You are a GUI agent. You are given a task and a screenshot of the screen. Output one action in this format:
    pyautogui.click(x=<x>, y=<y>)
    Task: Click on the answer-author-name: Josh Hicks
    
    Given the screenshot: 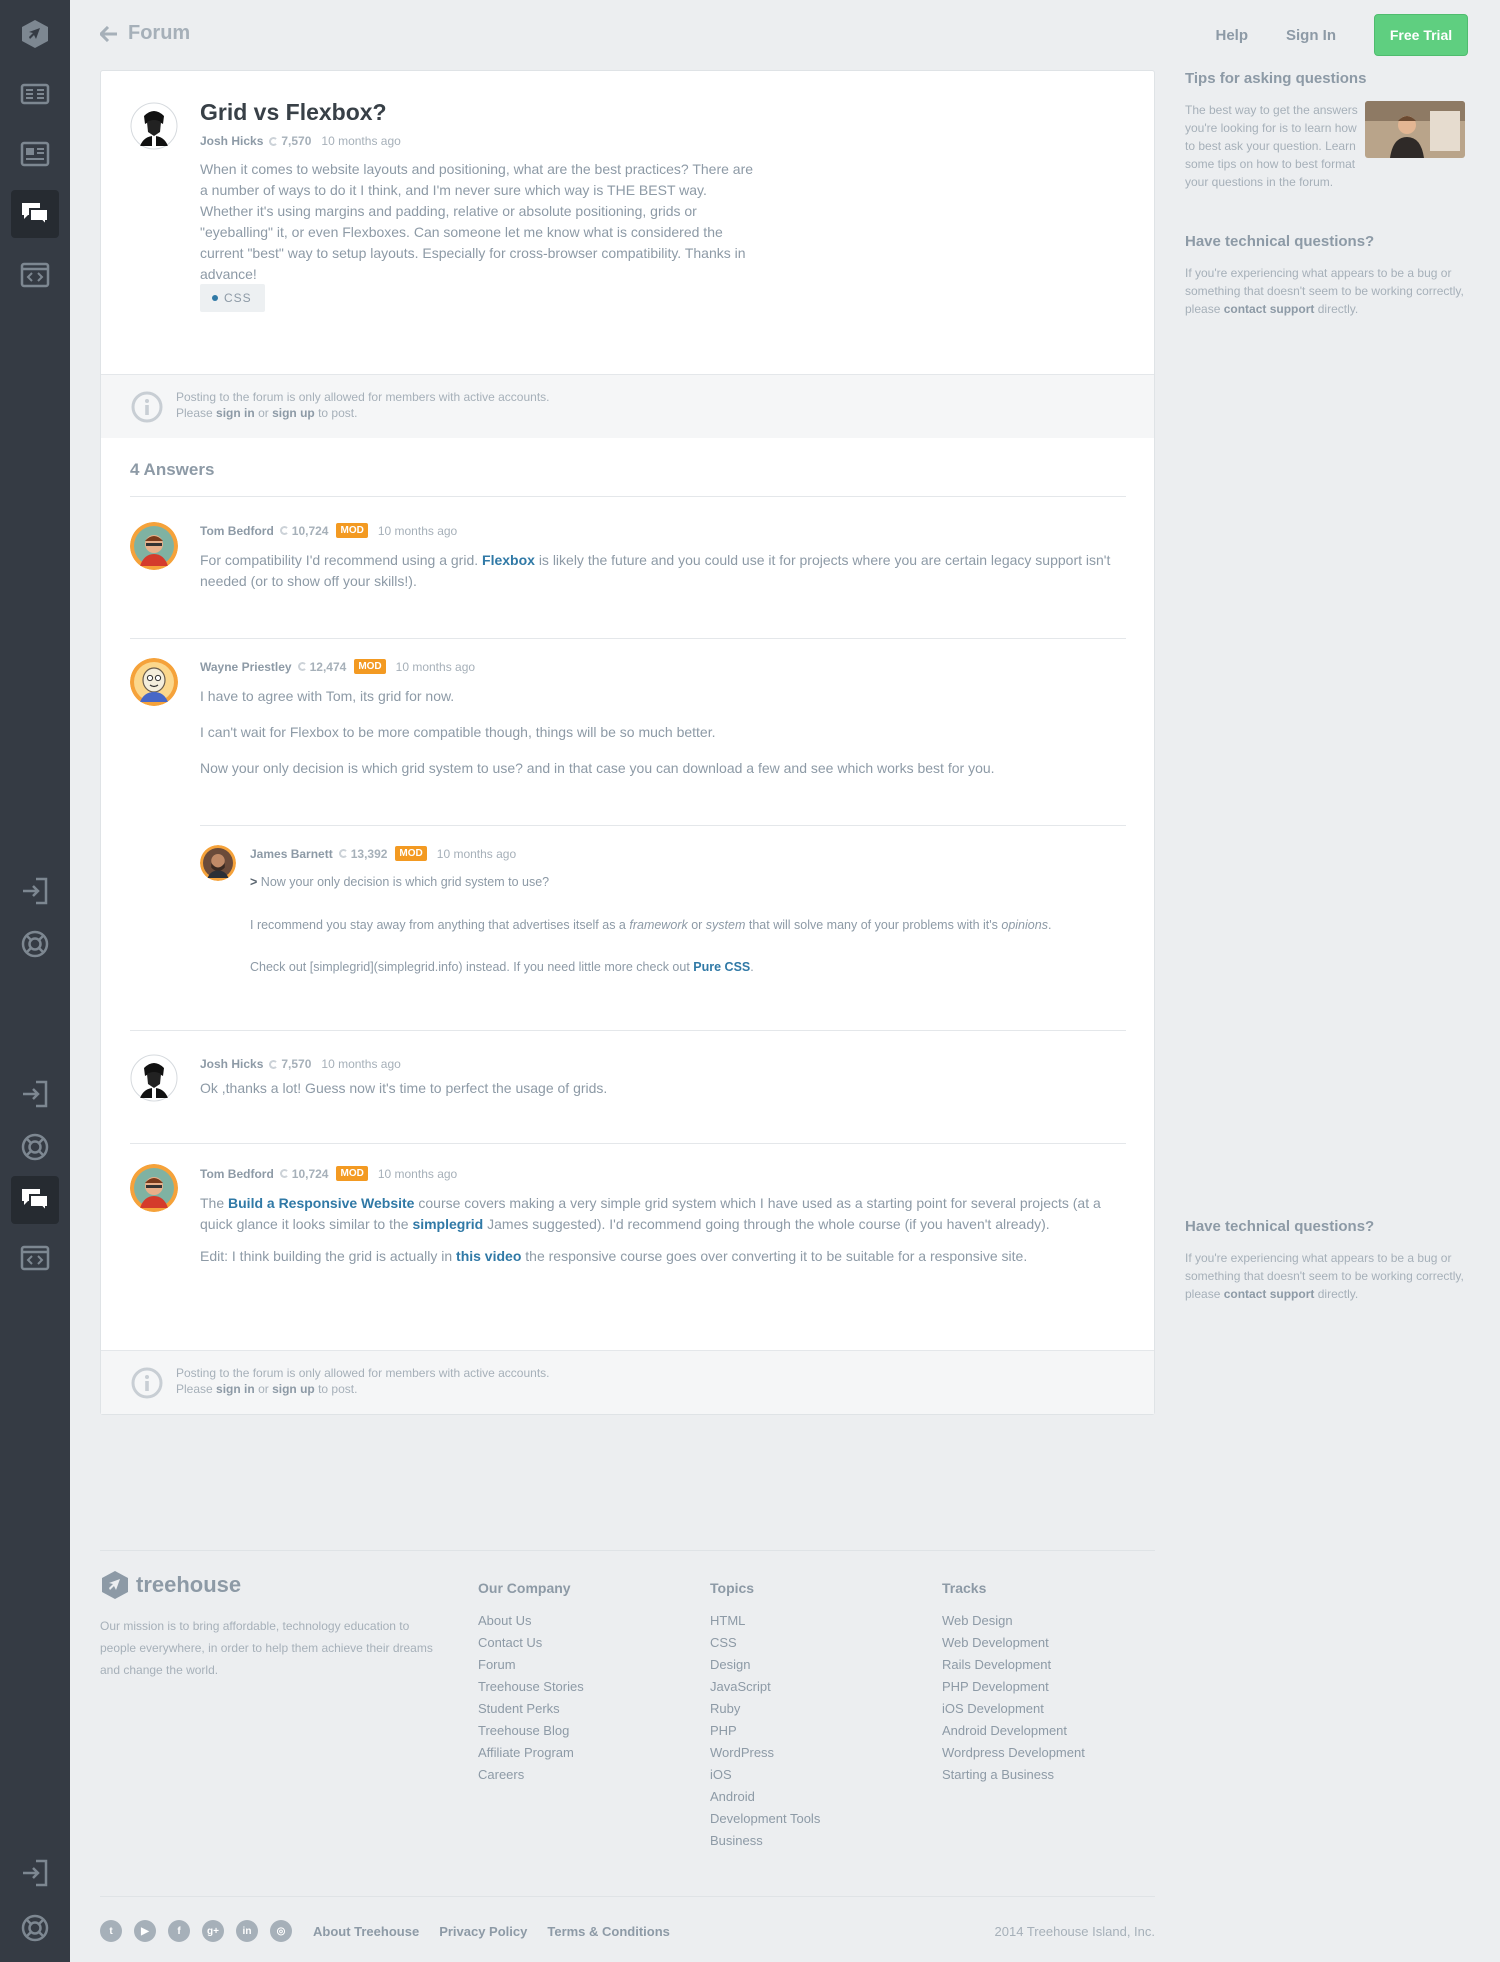 What is the action you would take?
    pyautogui.click(x=231, y=1064)
    